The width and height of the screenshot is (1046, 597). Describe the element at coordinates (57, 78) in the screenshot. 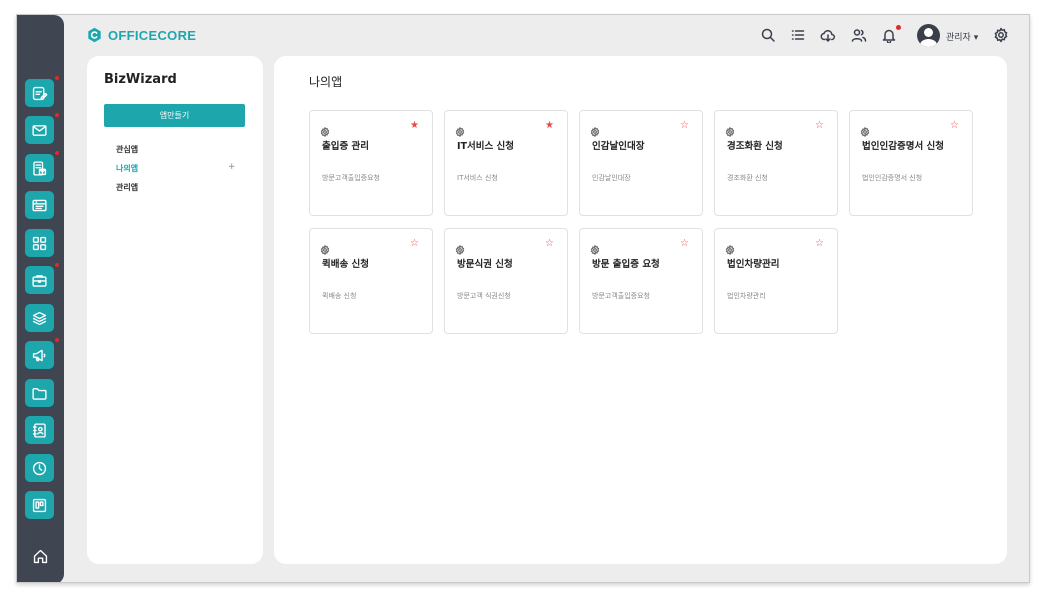

I see `edit-note-badge` at that location.